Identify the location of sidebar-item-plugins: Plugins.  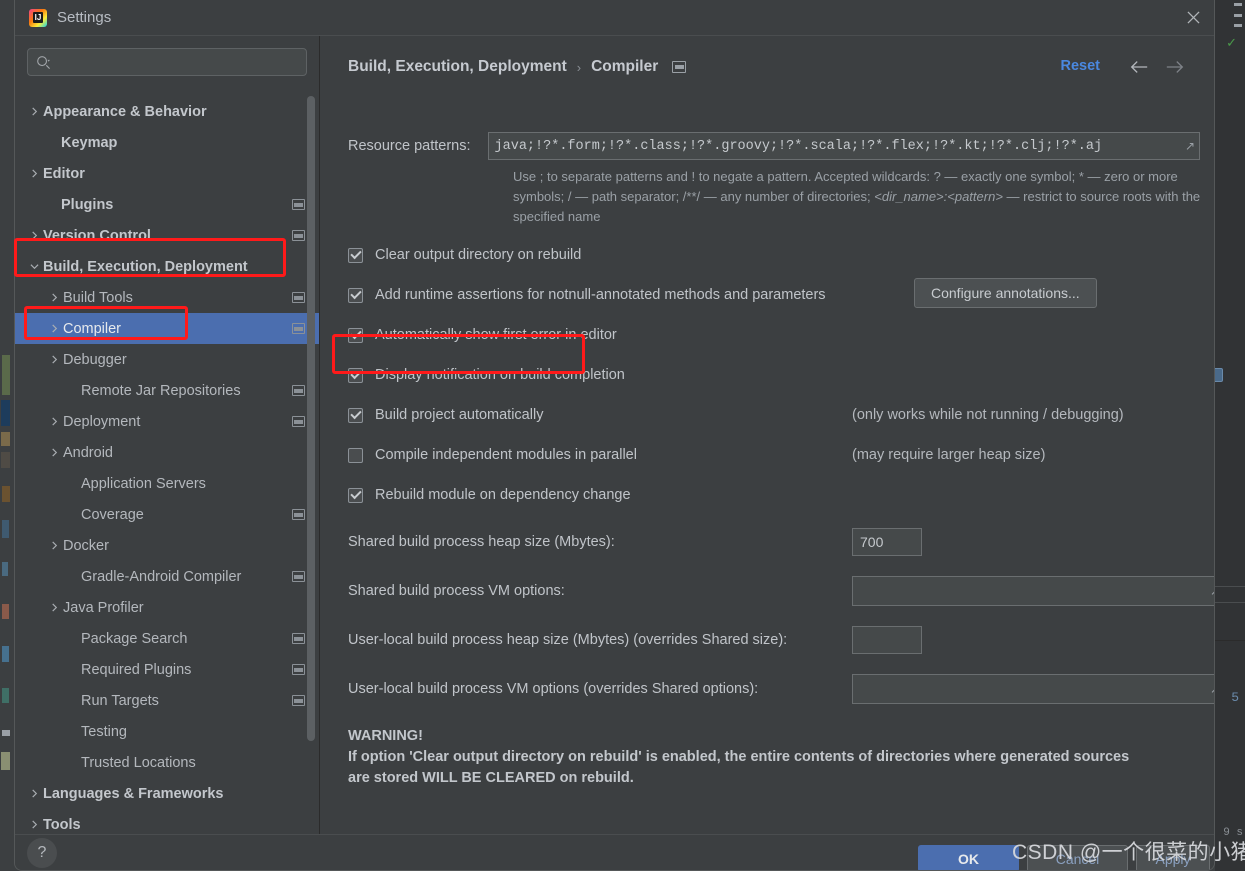
(167, 204).